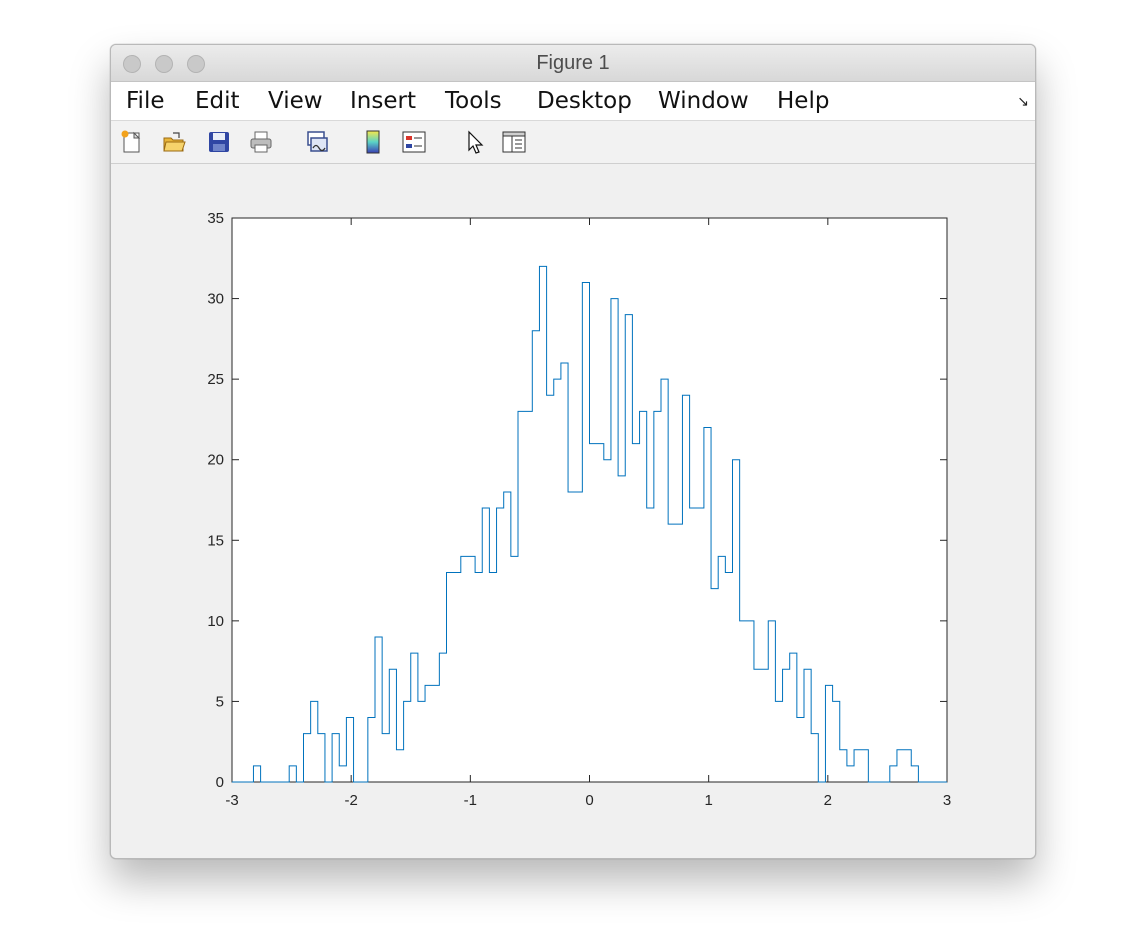 The width and height of the screenshot is (1140, 934). I want to click on x-tick-label: 3, so click(947, 800).